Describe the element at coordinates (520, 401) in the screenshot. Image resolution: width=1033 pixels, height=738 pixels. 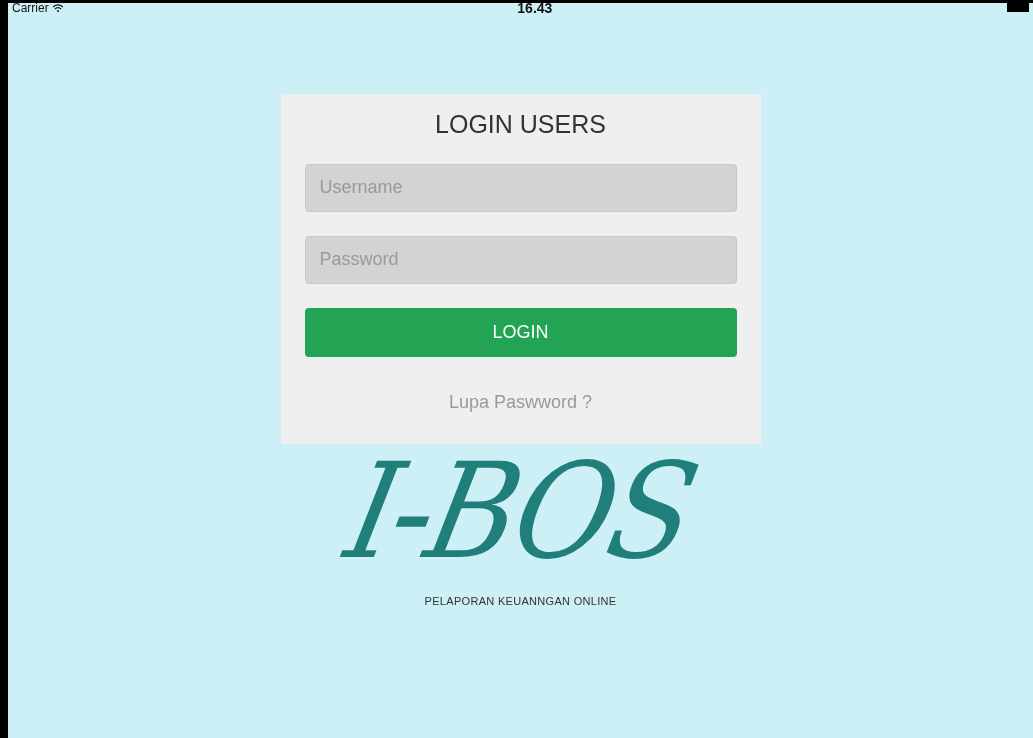
I see `forgot-password-link: Lupa Paswword ?` at that location.